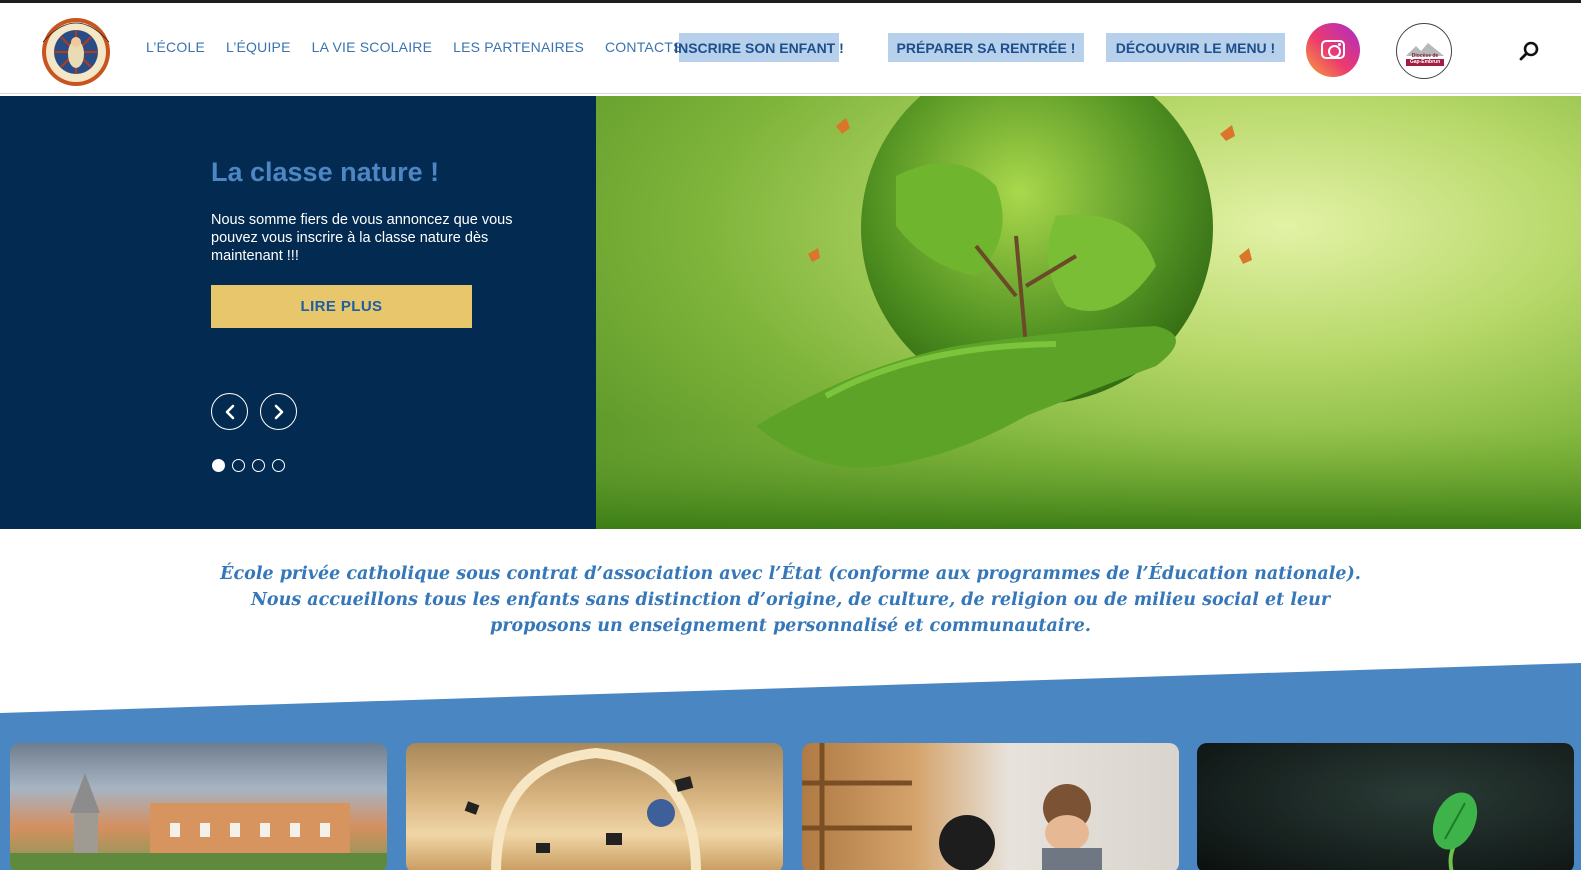  What do you see at coordinates (341, 306) in the screenshot?
I see `read-more-button: LIRE PLUS` at bounding box center [341, 306].